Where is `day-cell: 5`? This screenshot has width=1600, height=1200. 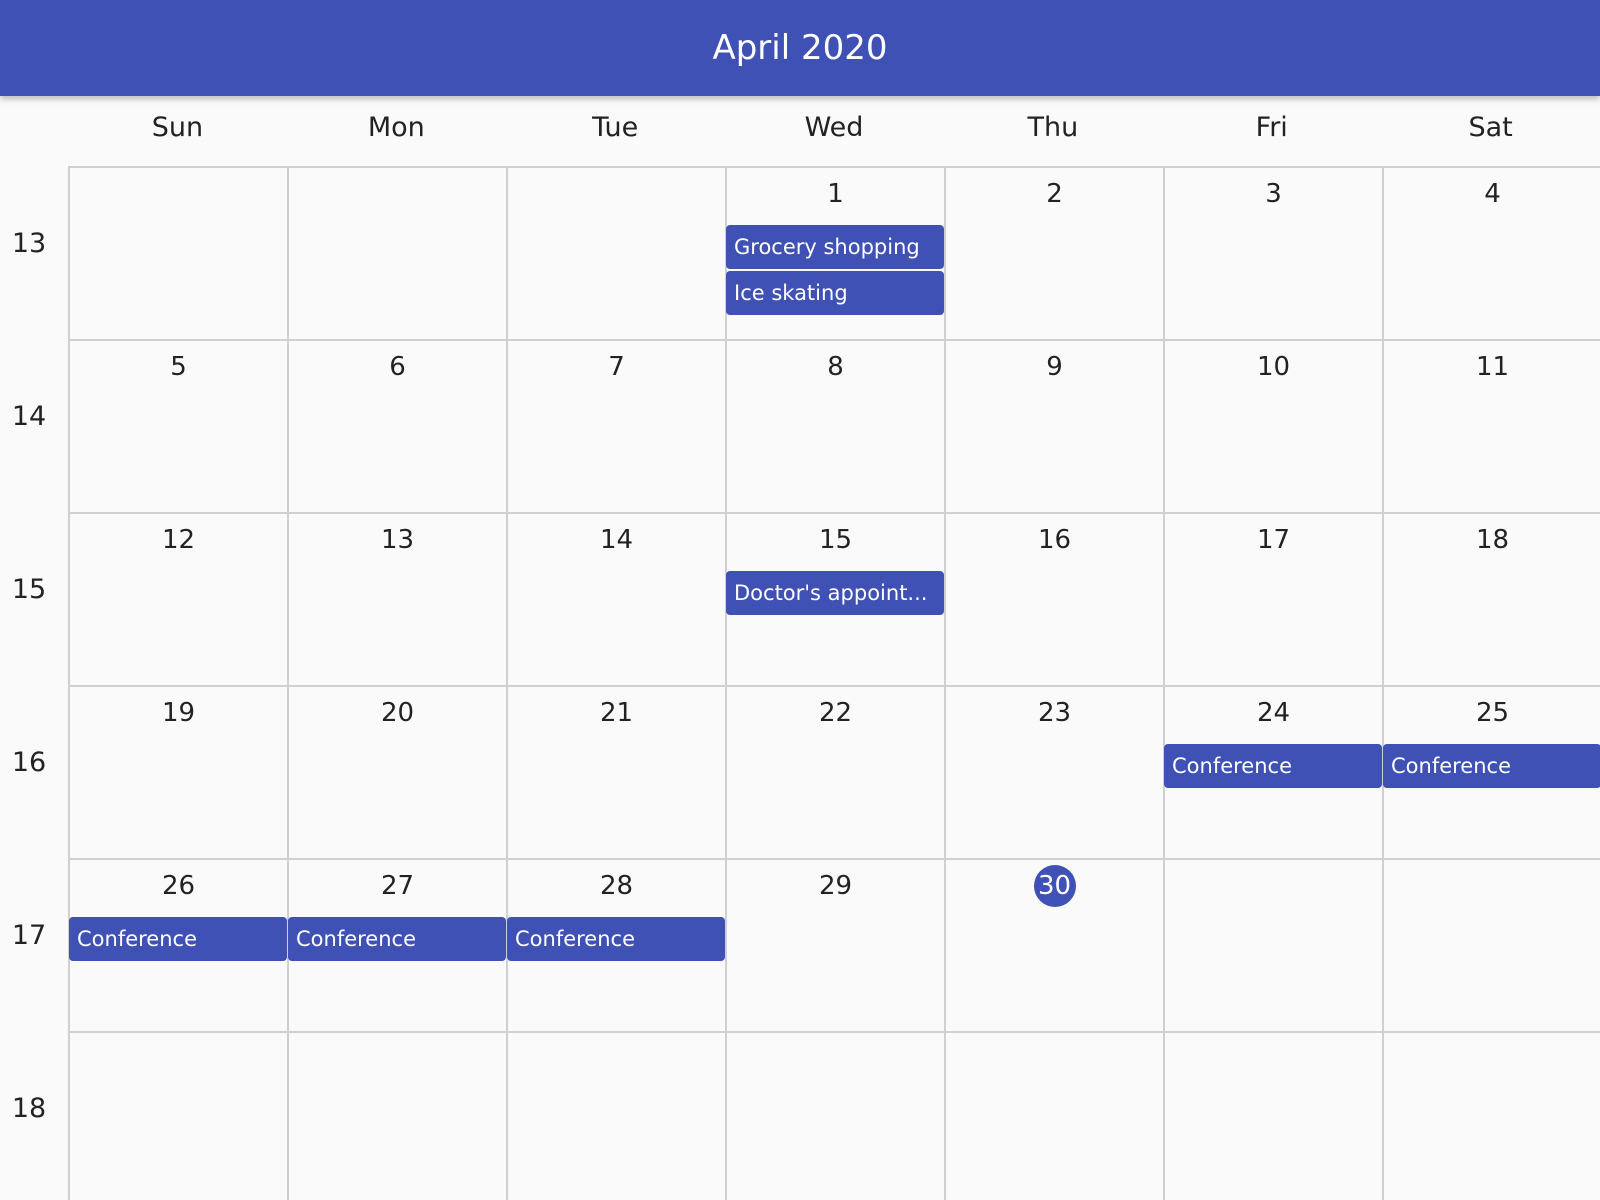
day-cell: 5 is located at coordinates (177, 425).